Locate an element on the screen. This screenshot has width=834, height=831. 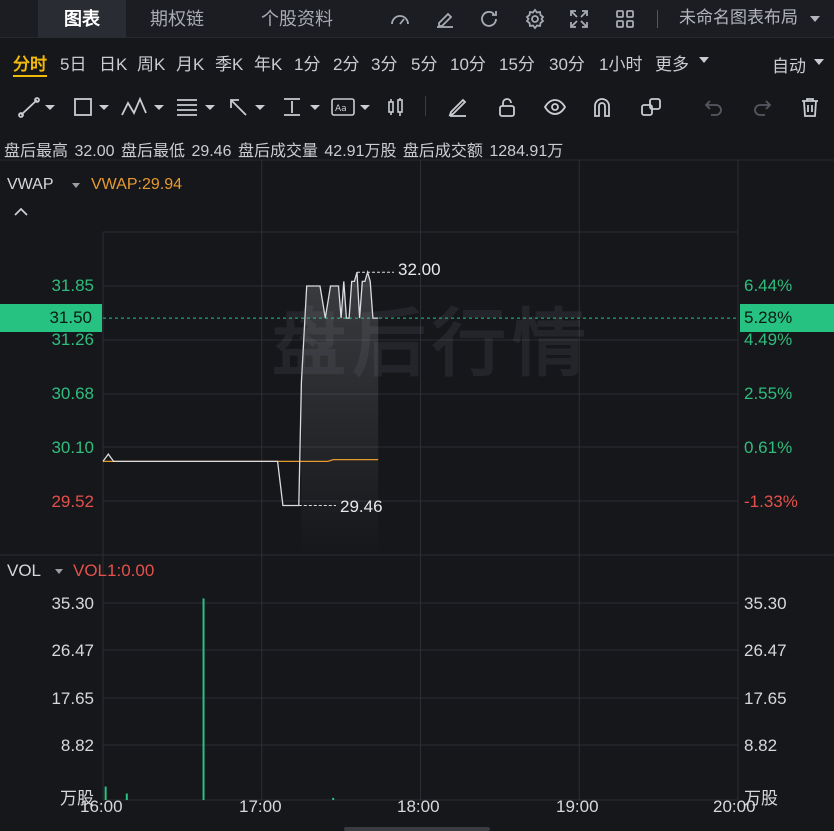
price-label: 31.85 is located at coordinates (72, 285).